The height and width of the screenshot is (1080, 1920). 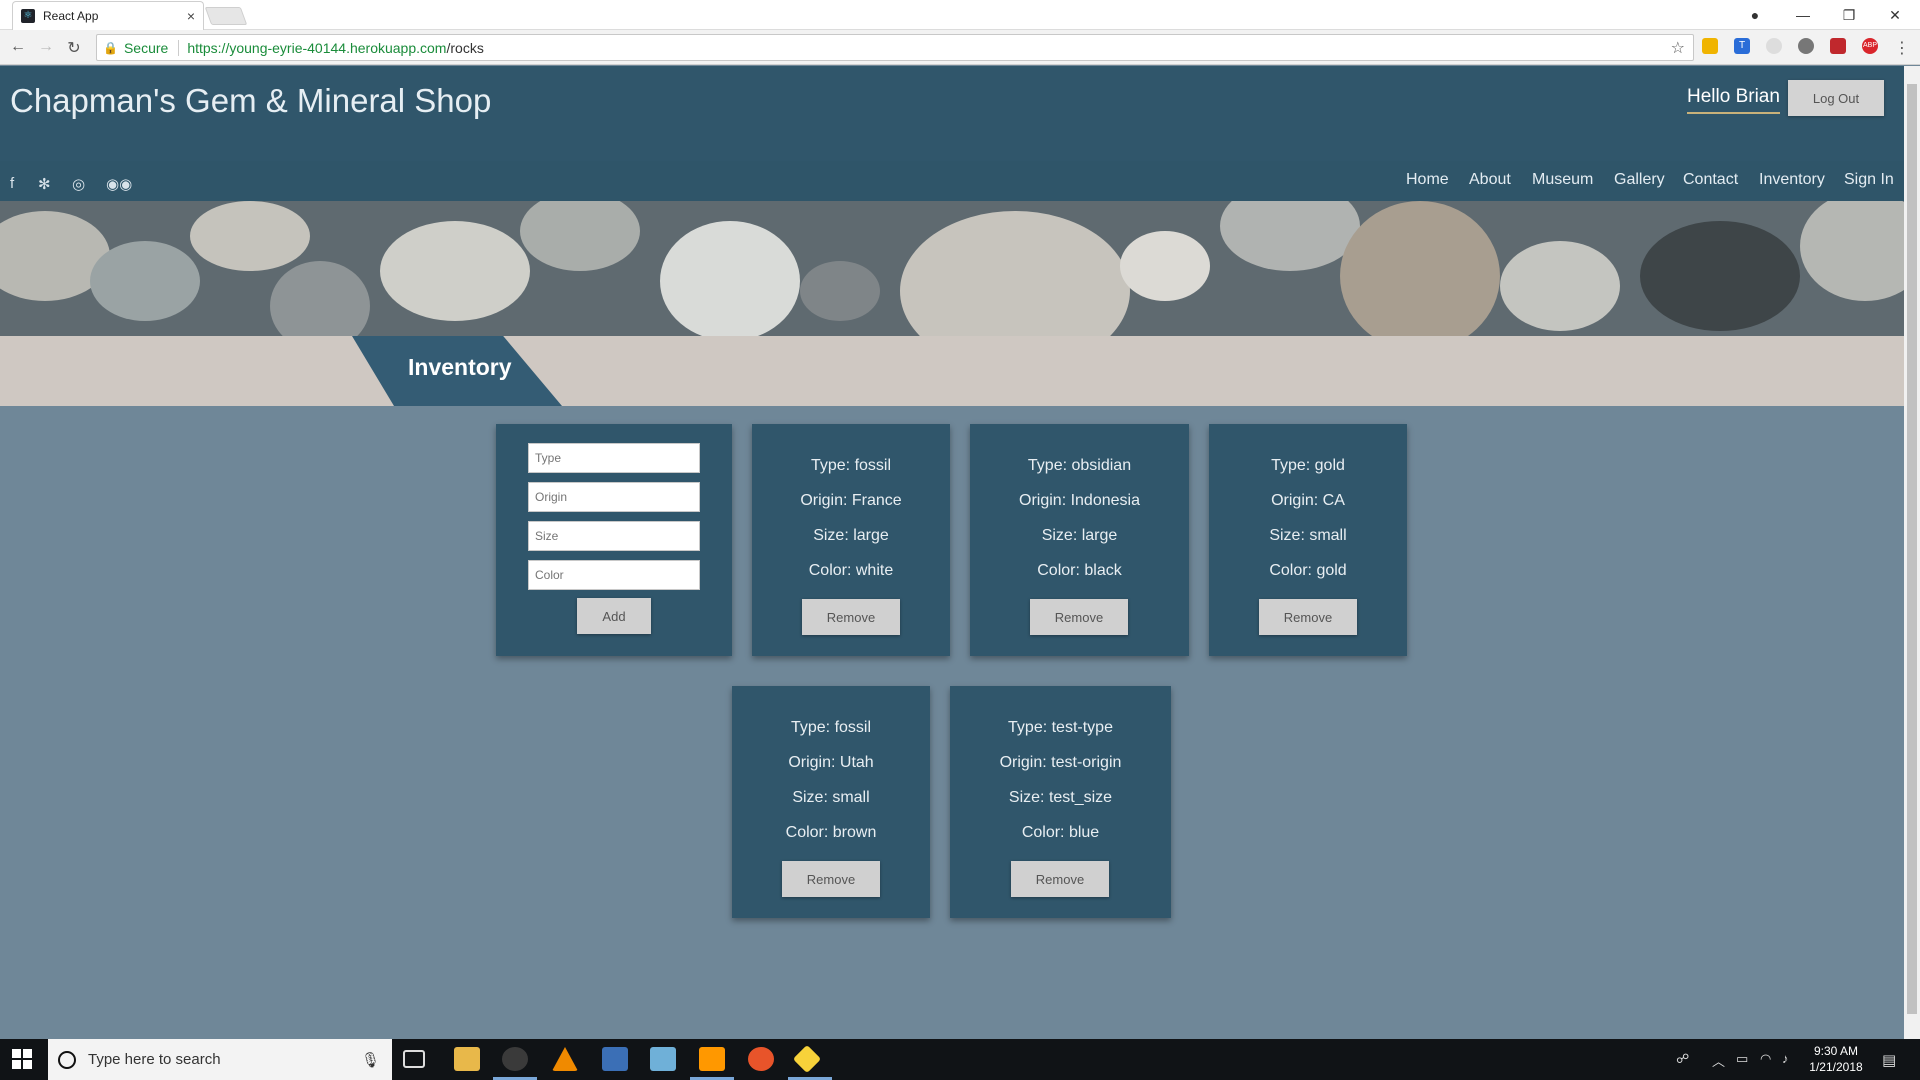 I want to click on tab-close-icon: ×, so click(x=191, y=16).